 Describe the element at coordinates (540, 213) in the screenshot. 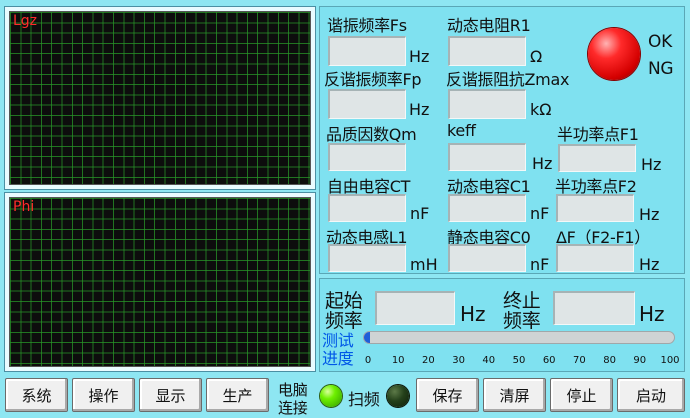

I see `c1-unit: nF` at that location.